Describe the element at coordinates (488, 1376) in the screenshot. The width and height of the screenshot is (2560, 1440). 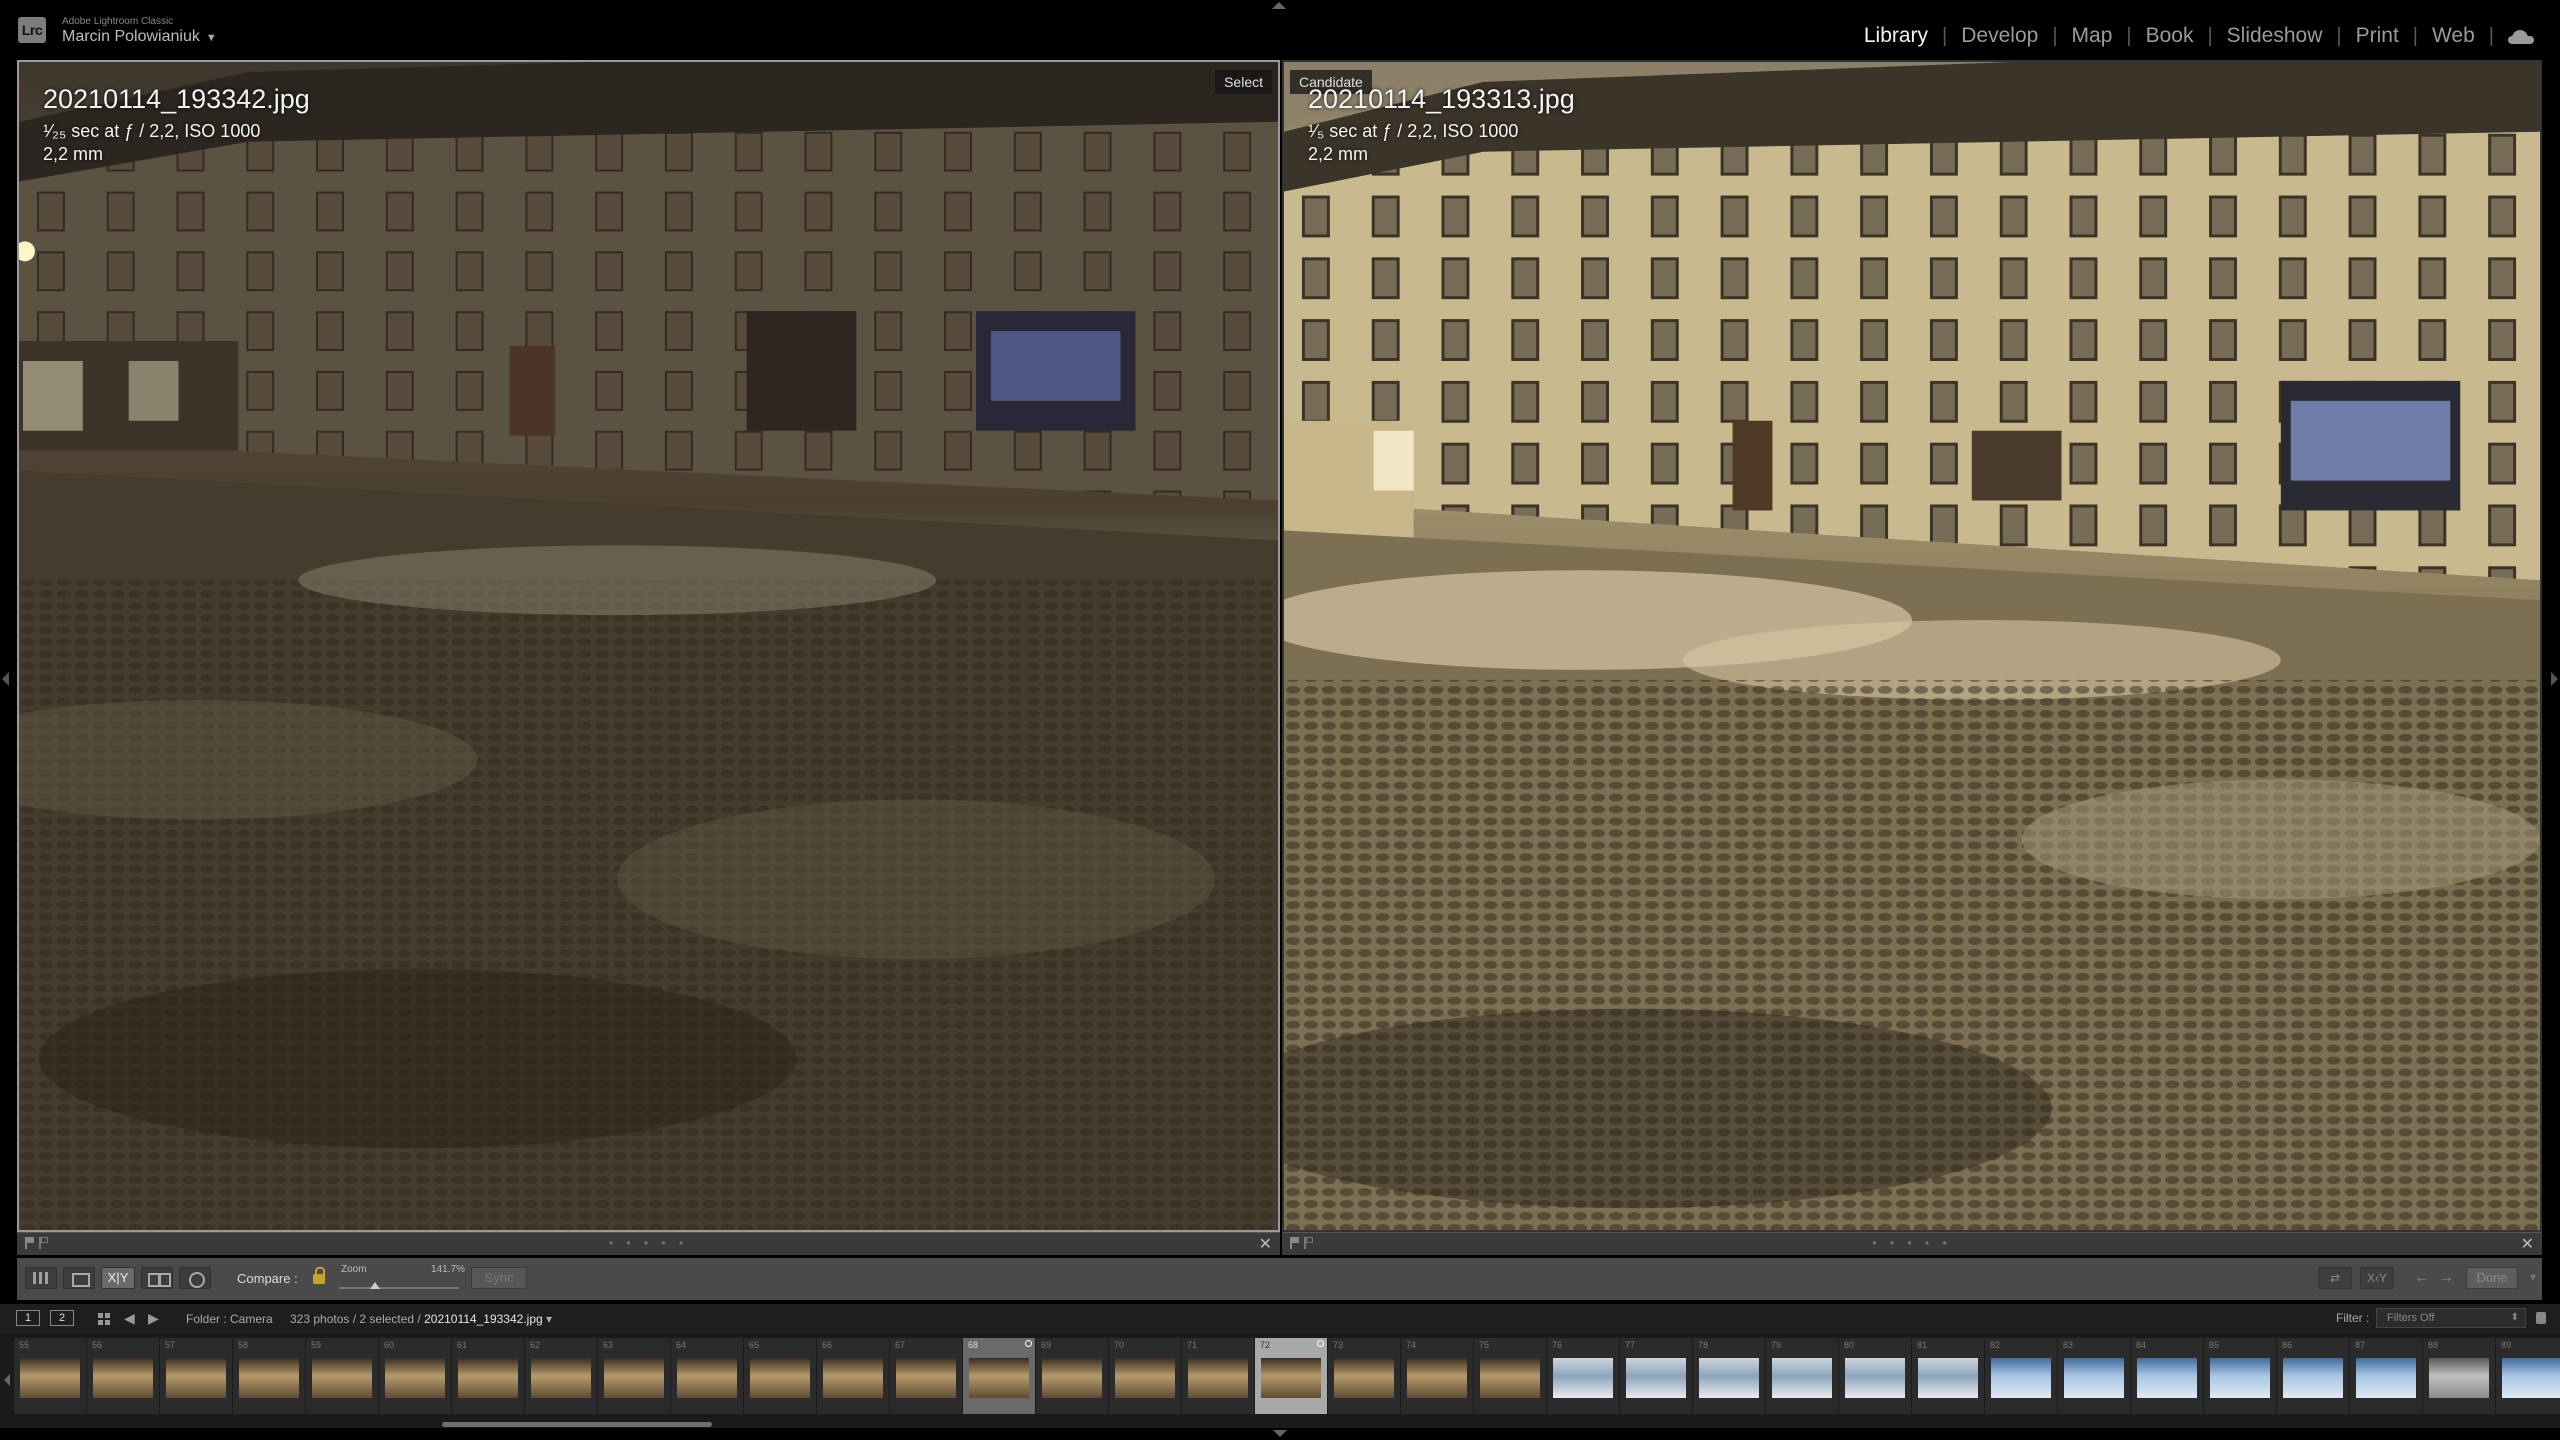
I see `filmstrip-thumbnail: 61` at that location.